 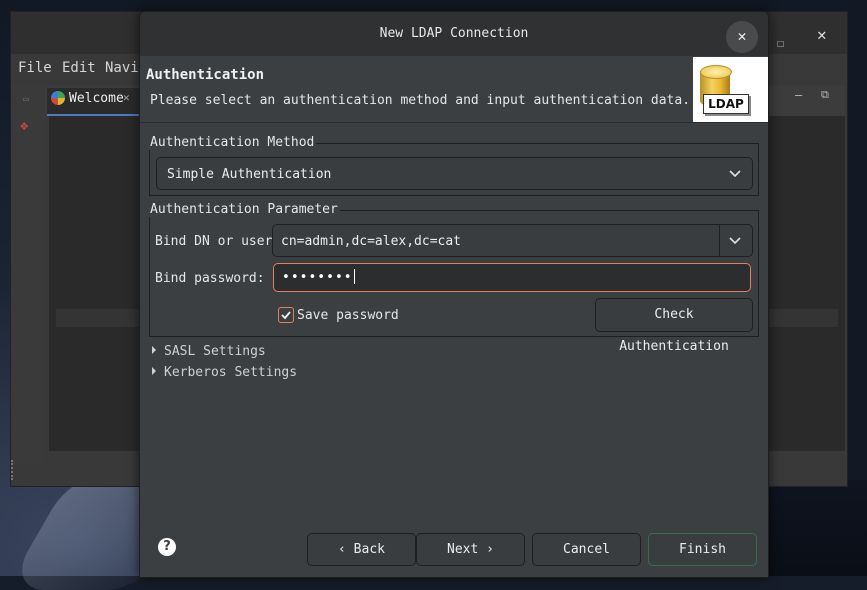 What do you see at coordinates (719, 240) in the screenshot?
I see `combo-divider` at bounding box center [719, 240].